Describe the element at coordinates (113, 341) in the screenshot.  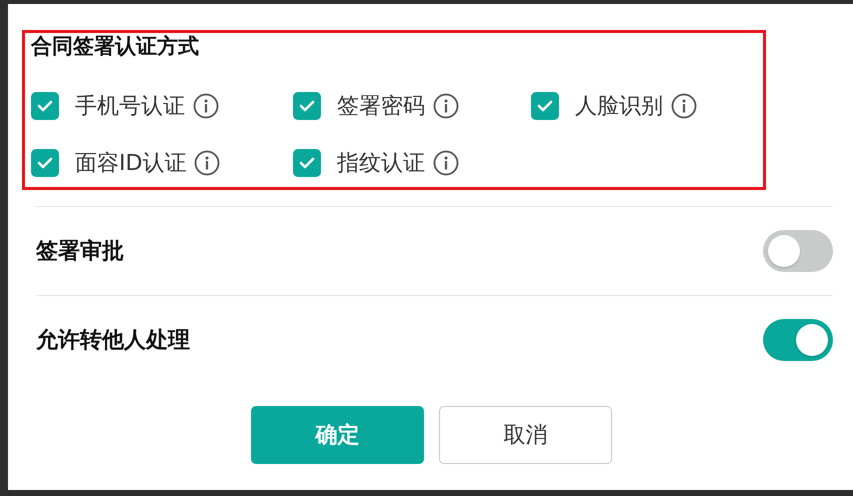
I see `setting-label: 允许转他人处理` at that location.